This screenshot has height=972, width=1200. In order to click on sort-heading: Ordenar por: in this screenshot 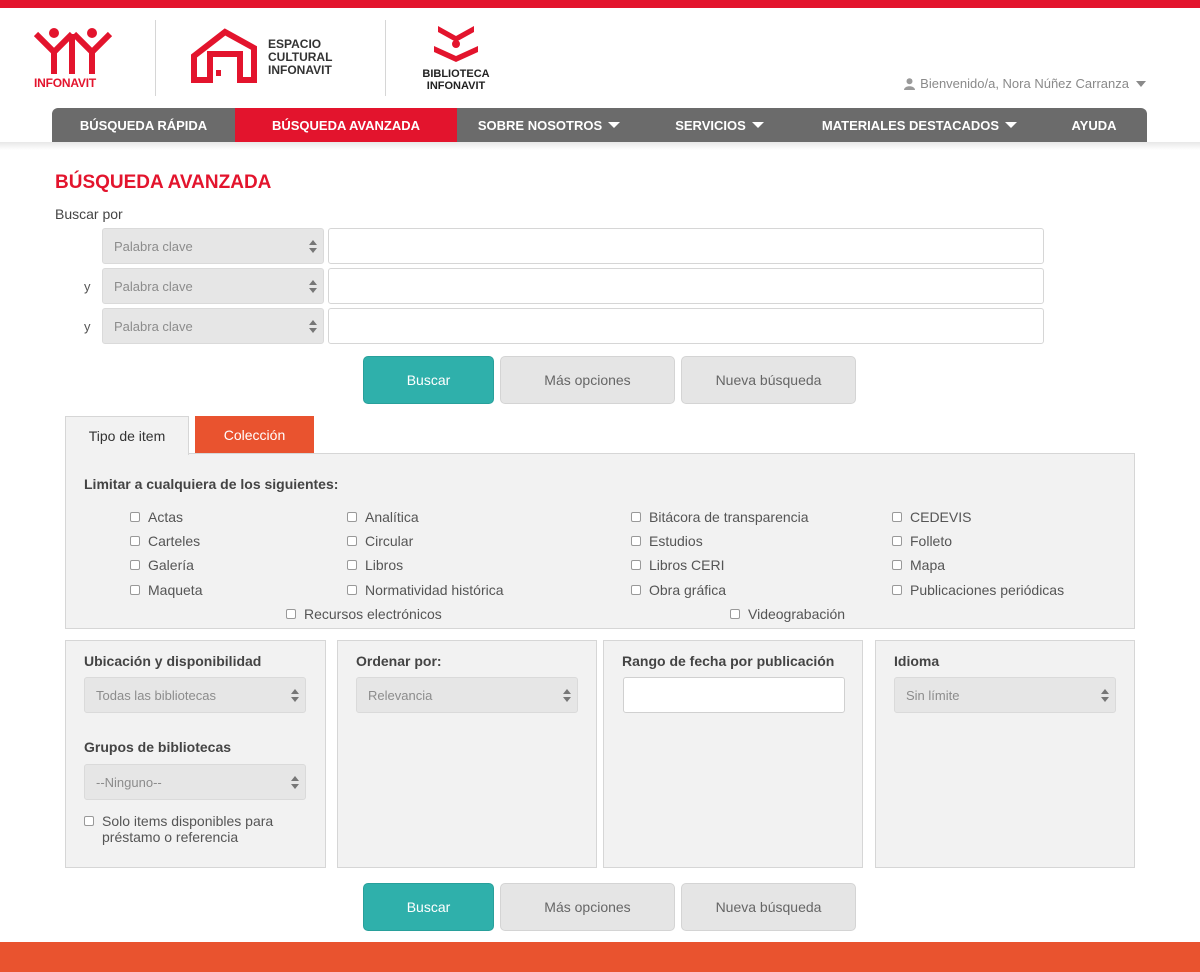, I will do `click(399, 661)`.